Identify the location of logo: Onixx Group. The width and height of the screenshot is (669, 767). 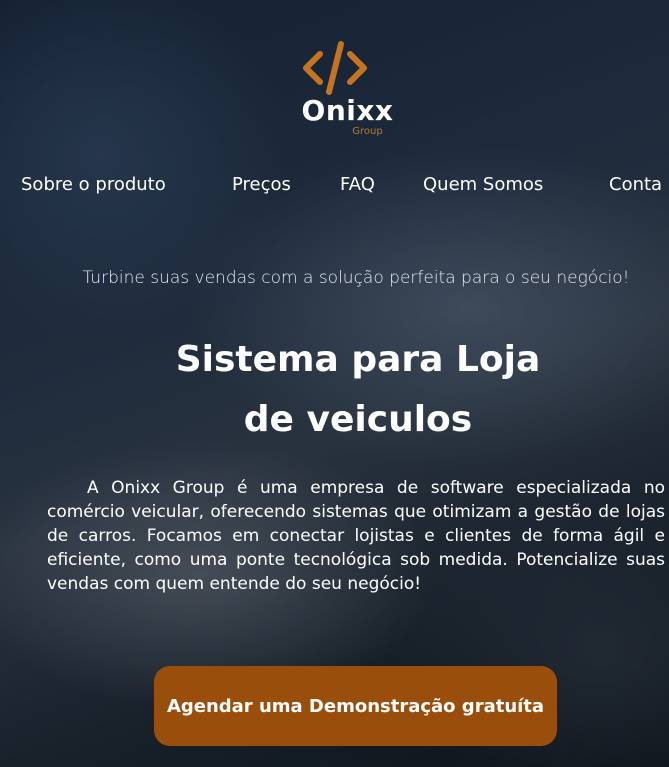
(334, 89).